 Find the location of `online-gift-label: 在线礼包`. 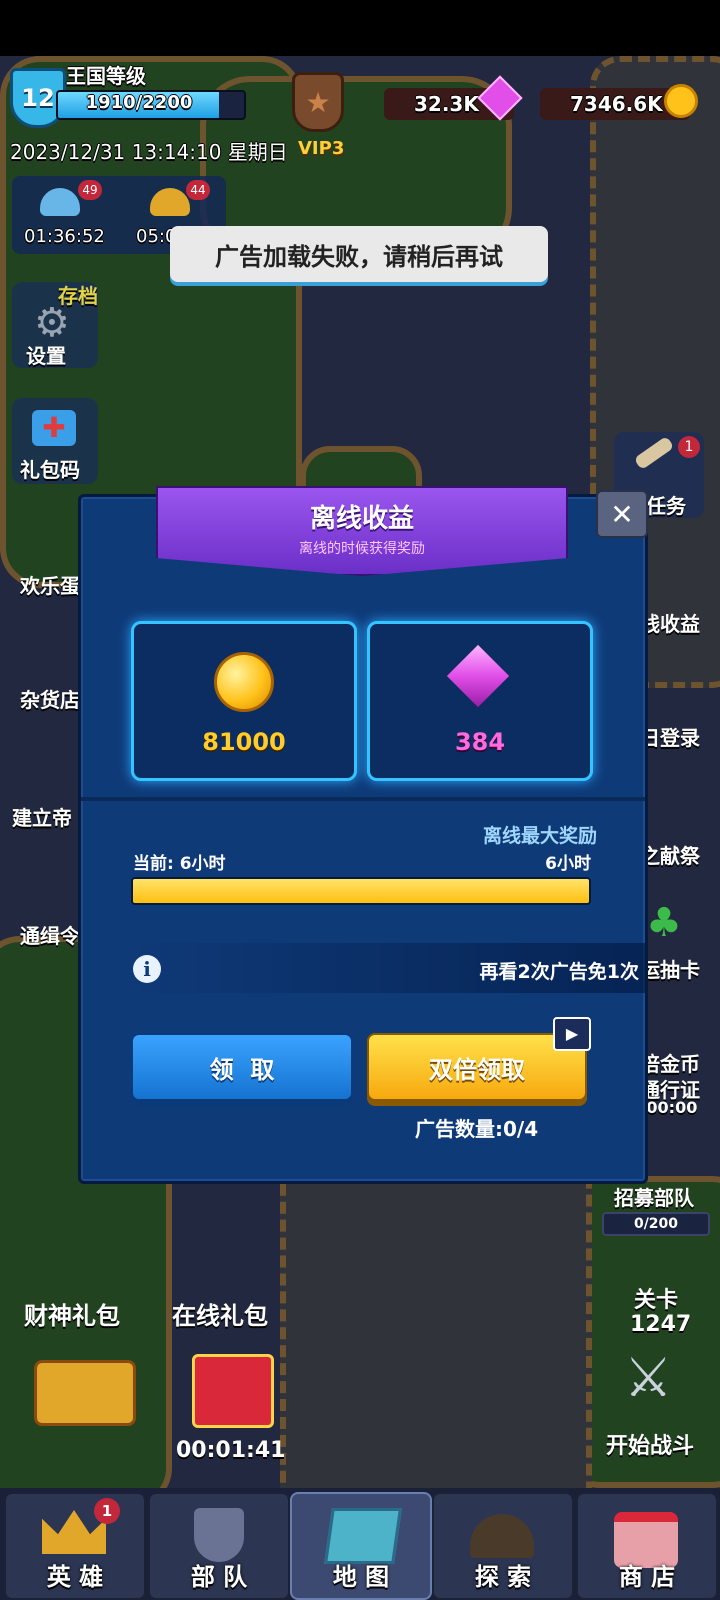

online-gift-label: 在线礼包 is located at coordinates (220, 1316).